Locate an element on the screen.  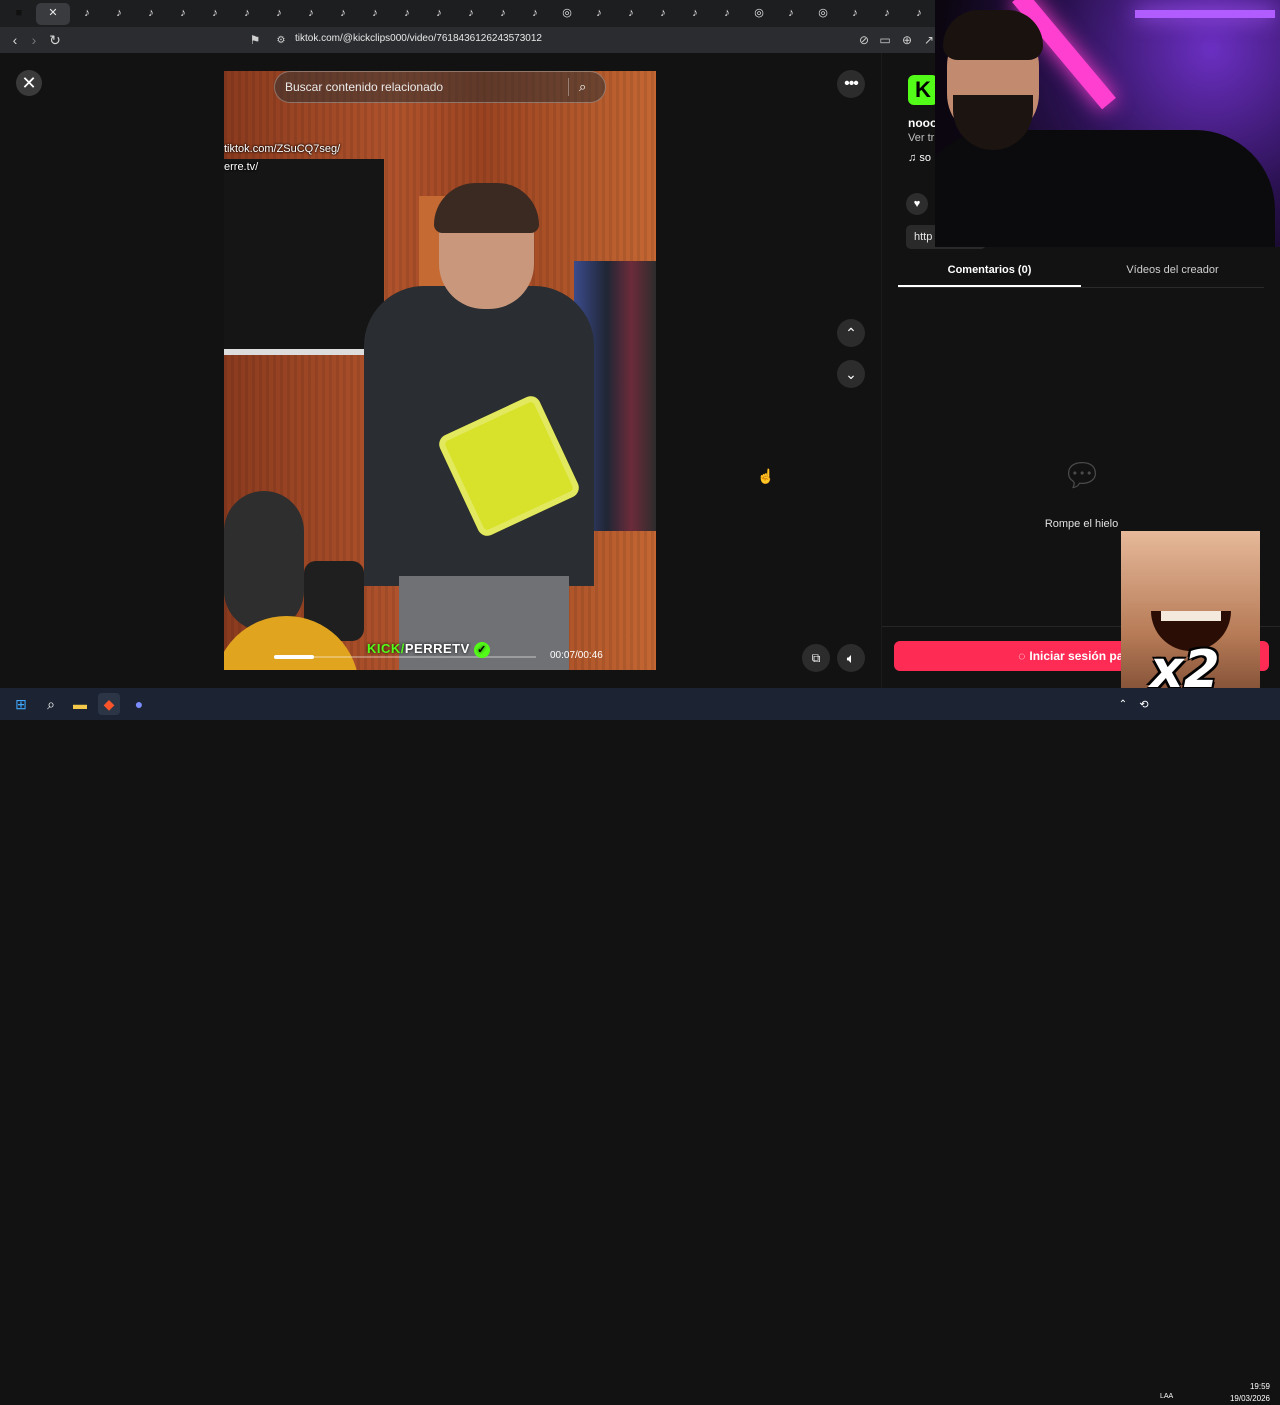
music-label: so is located at coordinates (925, 158).